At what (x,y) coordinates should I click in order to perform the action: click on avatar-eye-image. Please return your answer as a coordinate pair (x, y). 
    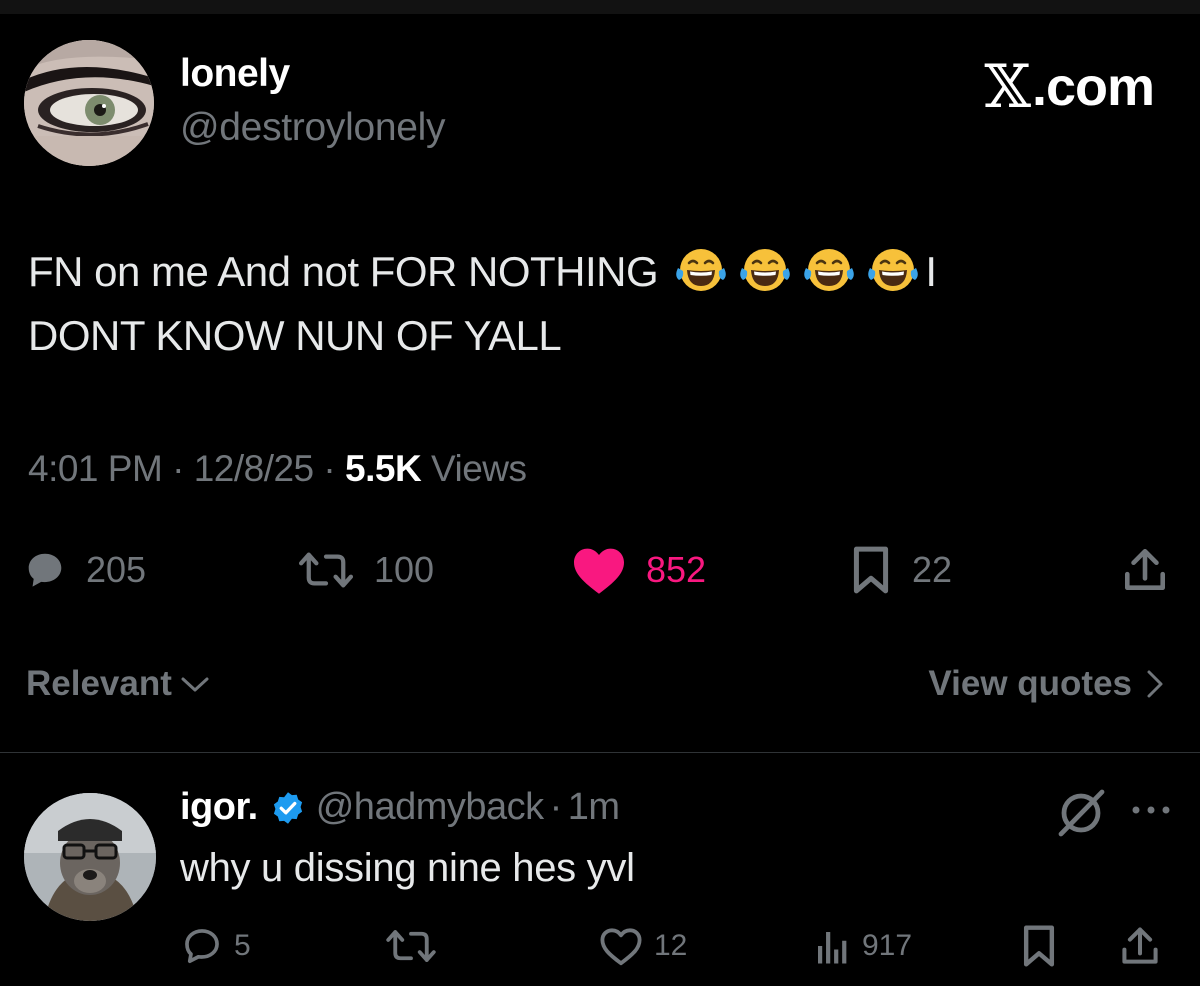
    Looking at the image, I should click on (89, 103).